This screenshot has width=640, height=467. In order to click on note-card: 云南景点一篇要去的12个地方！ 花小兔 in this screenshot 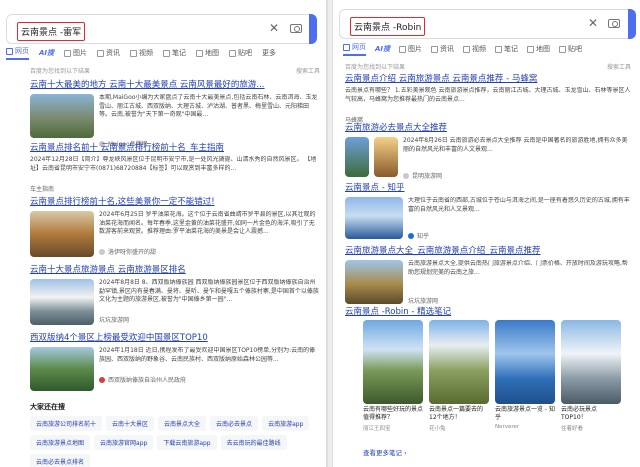, I will do `click(459, 376)`.